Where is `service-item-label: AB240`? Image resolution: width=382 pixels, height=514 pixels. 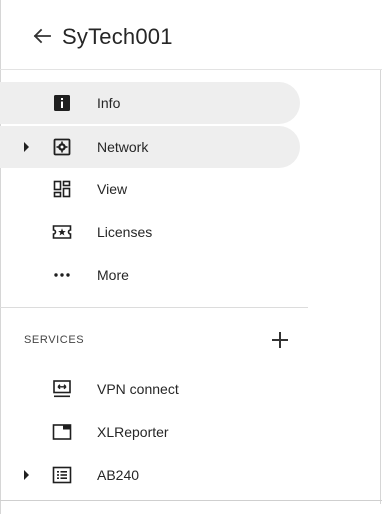 service-item-label: AB240 is located at coordinates (118, 475).